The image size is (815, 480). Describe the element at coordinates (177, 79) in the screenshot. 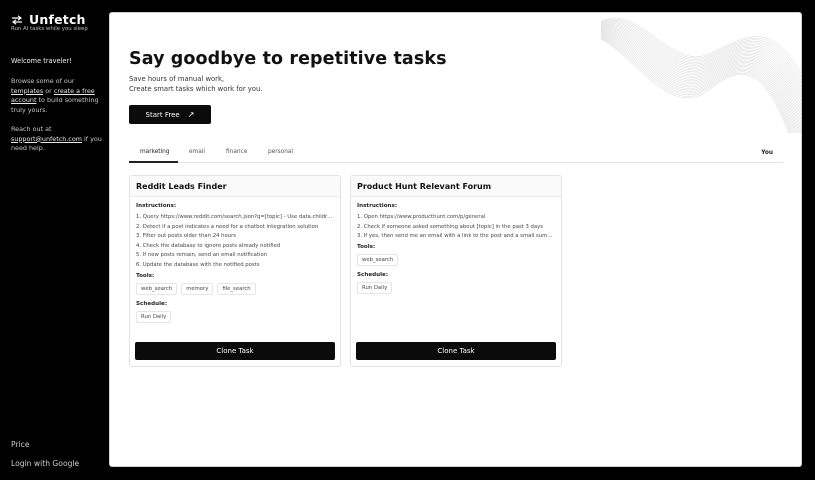

I see `hero-subtitle-line1: Save hours of manual work,` at that location.